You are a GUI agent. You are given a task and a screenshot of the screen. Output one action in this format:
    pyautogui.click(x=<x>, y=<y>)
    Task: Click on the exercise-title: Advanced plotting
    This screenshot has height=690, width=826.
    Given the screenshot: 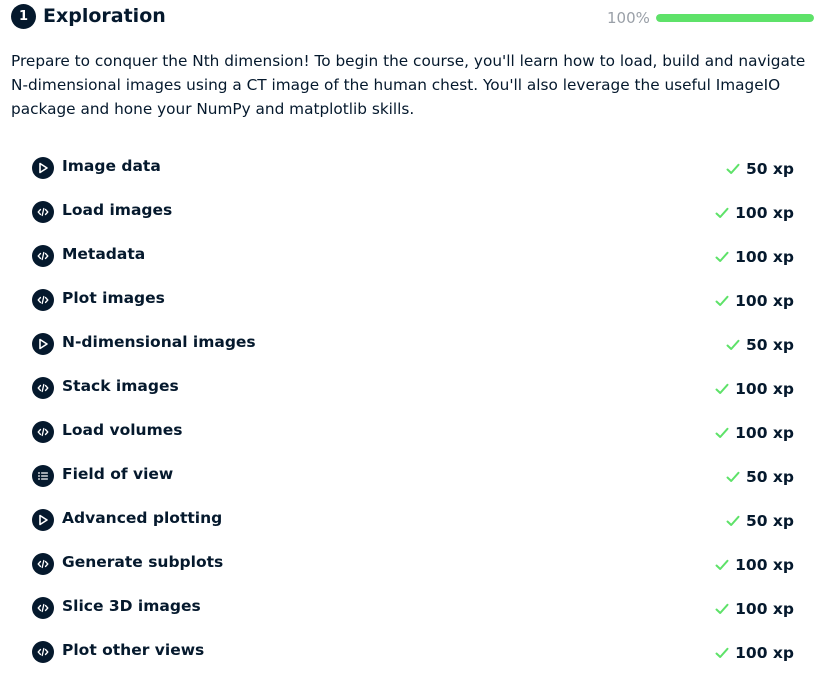 What is the action you would take?
    pyautogui.click(x=142, y=518)
    